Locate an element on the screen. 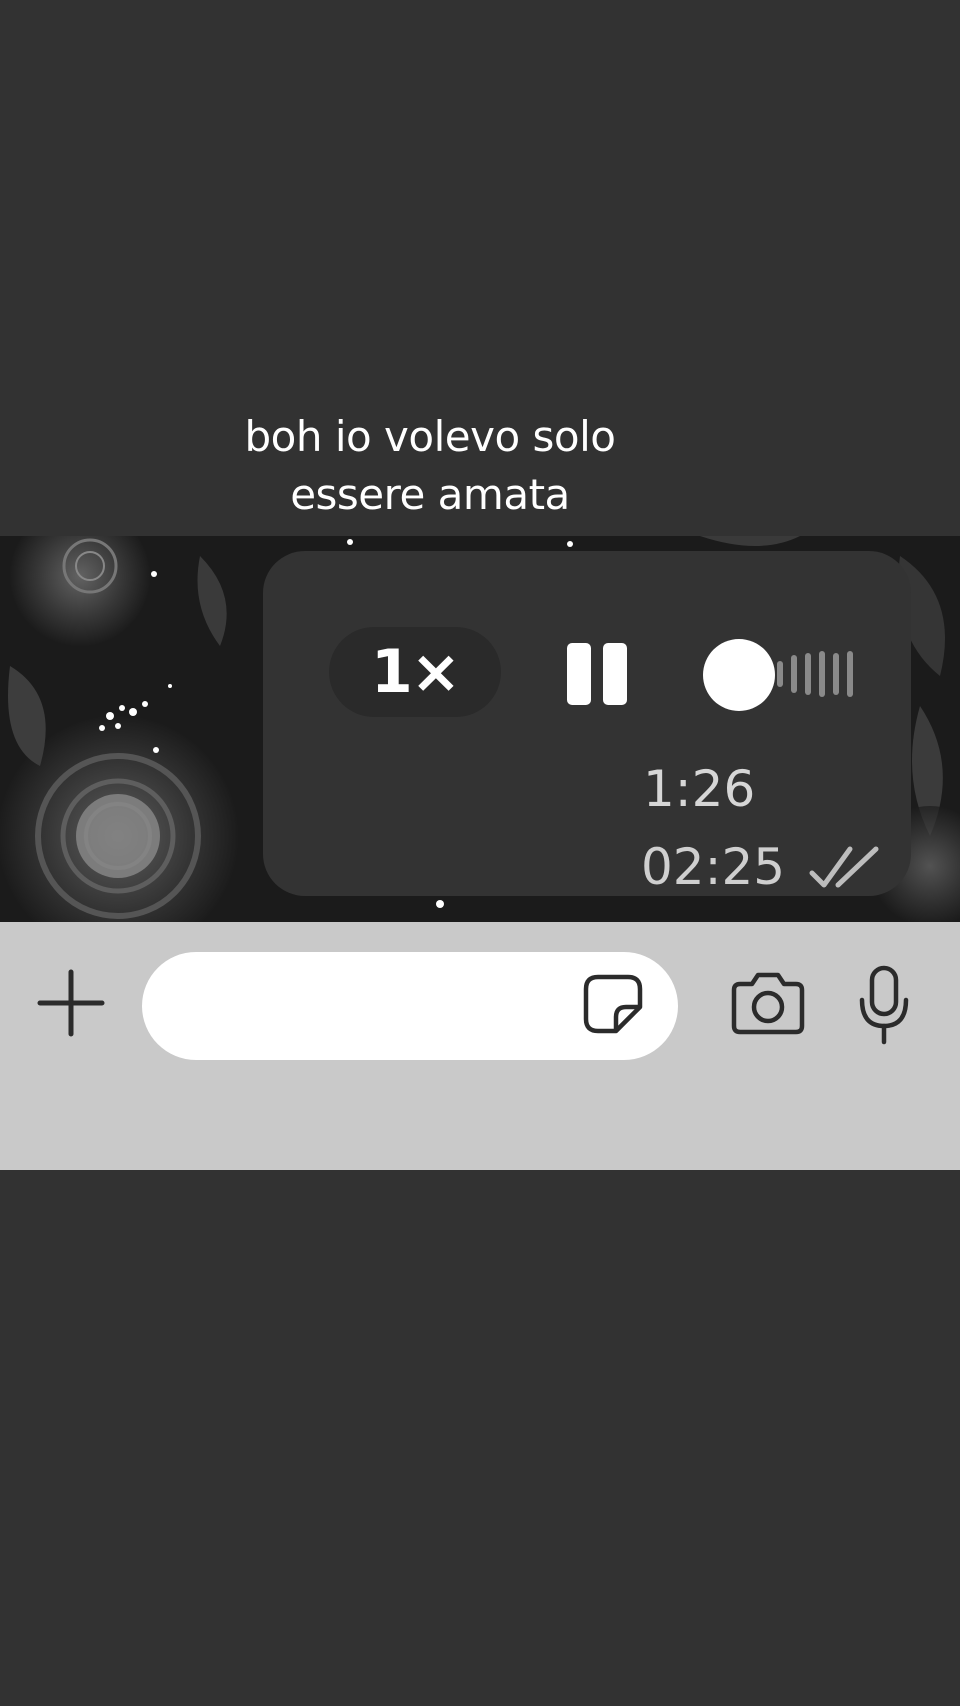 This screenshot has height=1706, width=960. audio-waveform is located at coordinates (818, 674).